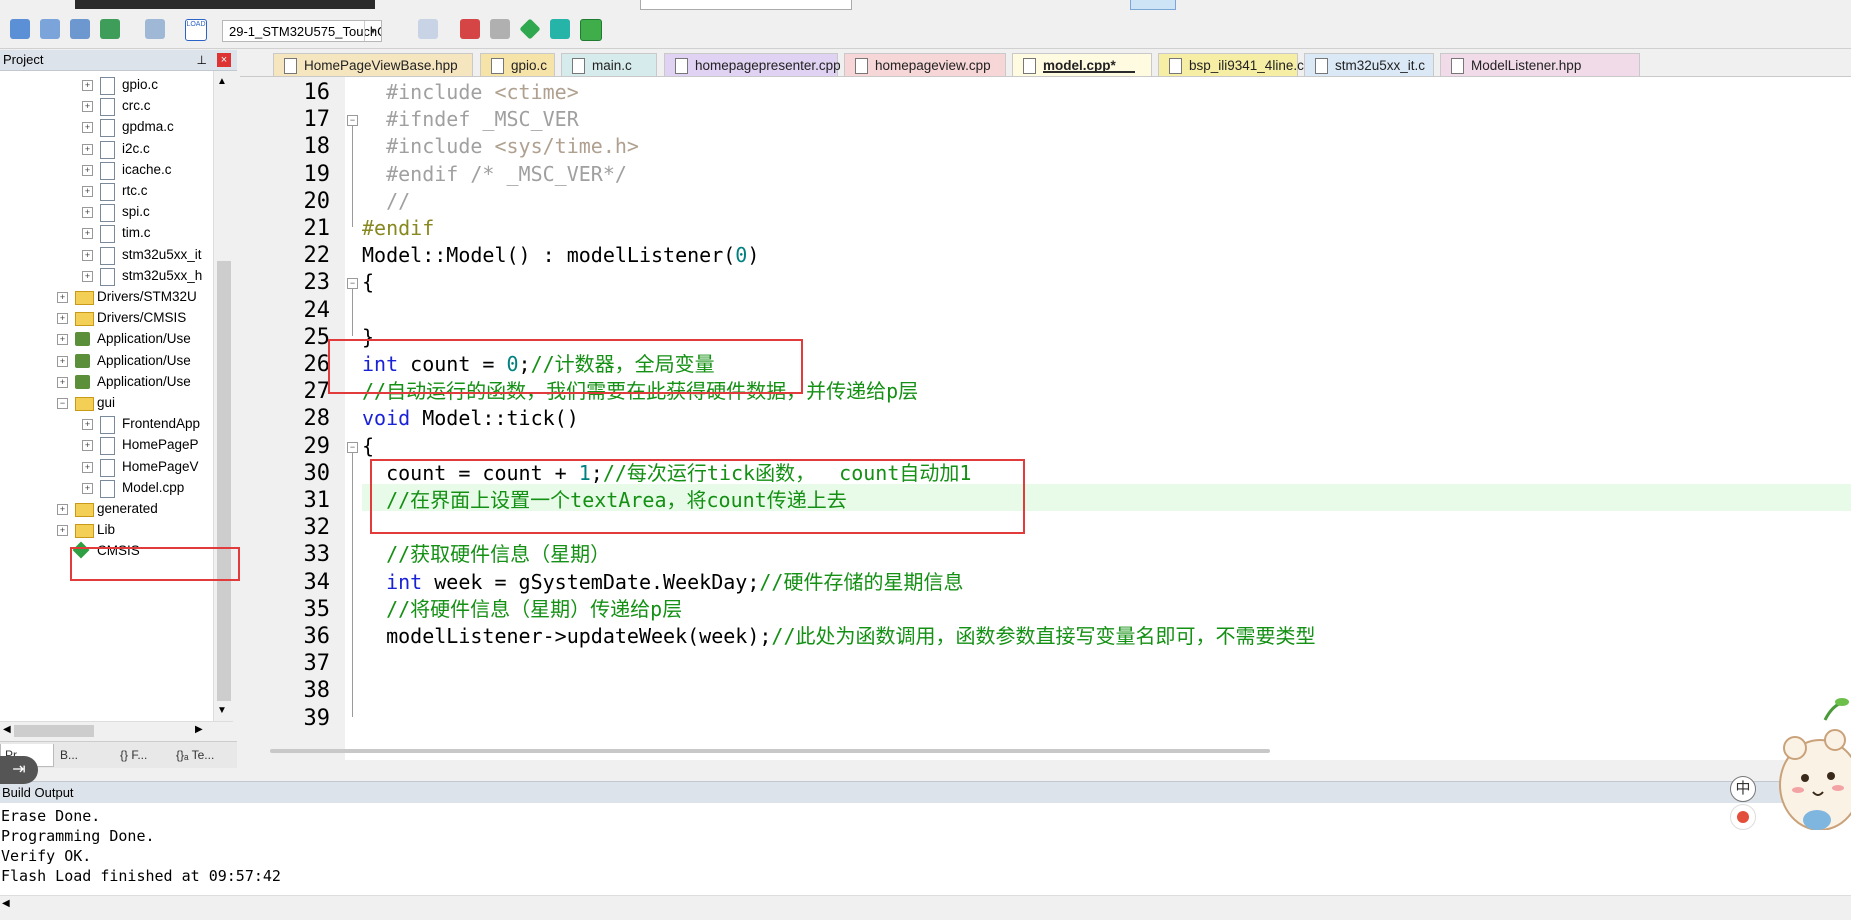 This screenshot has width=1851, height=920. I want to click on scroll-right-icon: ▶, so click(199, 729).